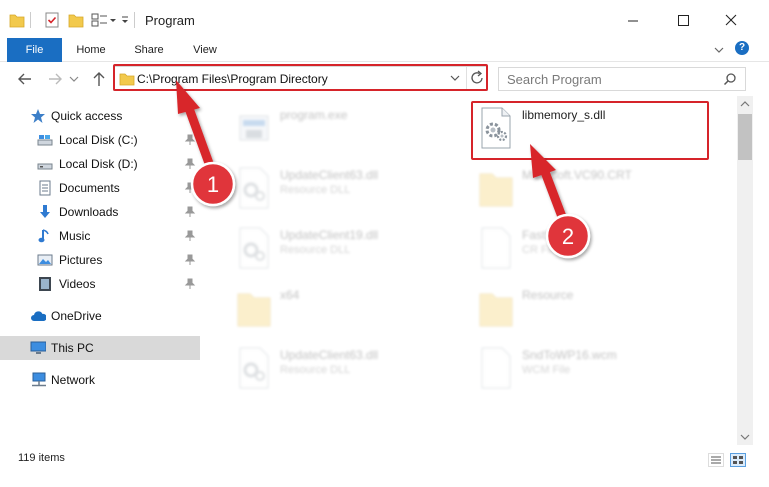 This screenshot has height=487, width=769. What do you see at coordinates (745, 104) in the screenshot?
I see `scroll-up-icon` at bounding box center [745, 104].